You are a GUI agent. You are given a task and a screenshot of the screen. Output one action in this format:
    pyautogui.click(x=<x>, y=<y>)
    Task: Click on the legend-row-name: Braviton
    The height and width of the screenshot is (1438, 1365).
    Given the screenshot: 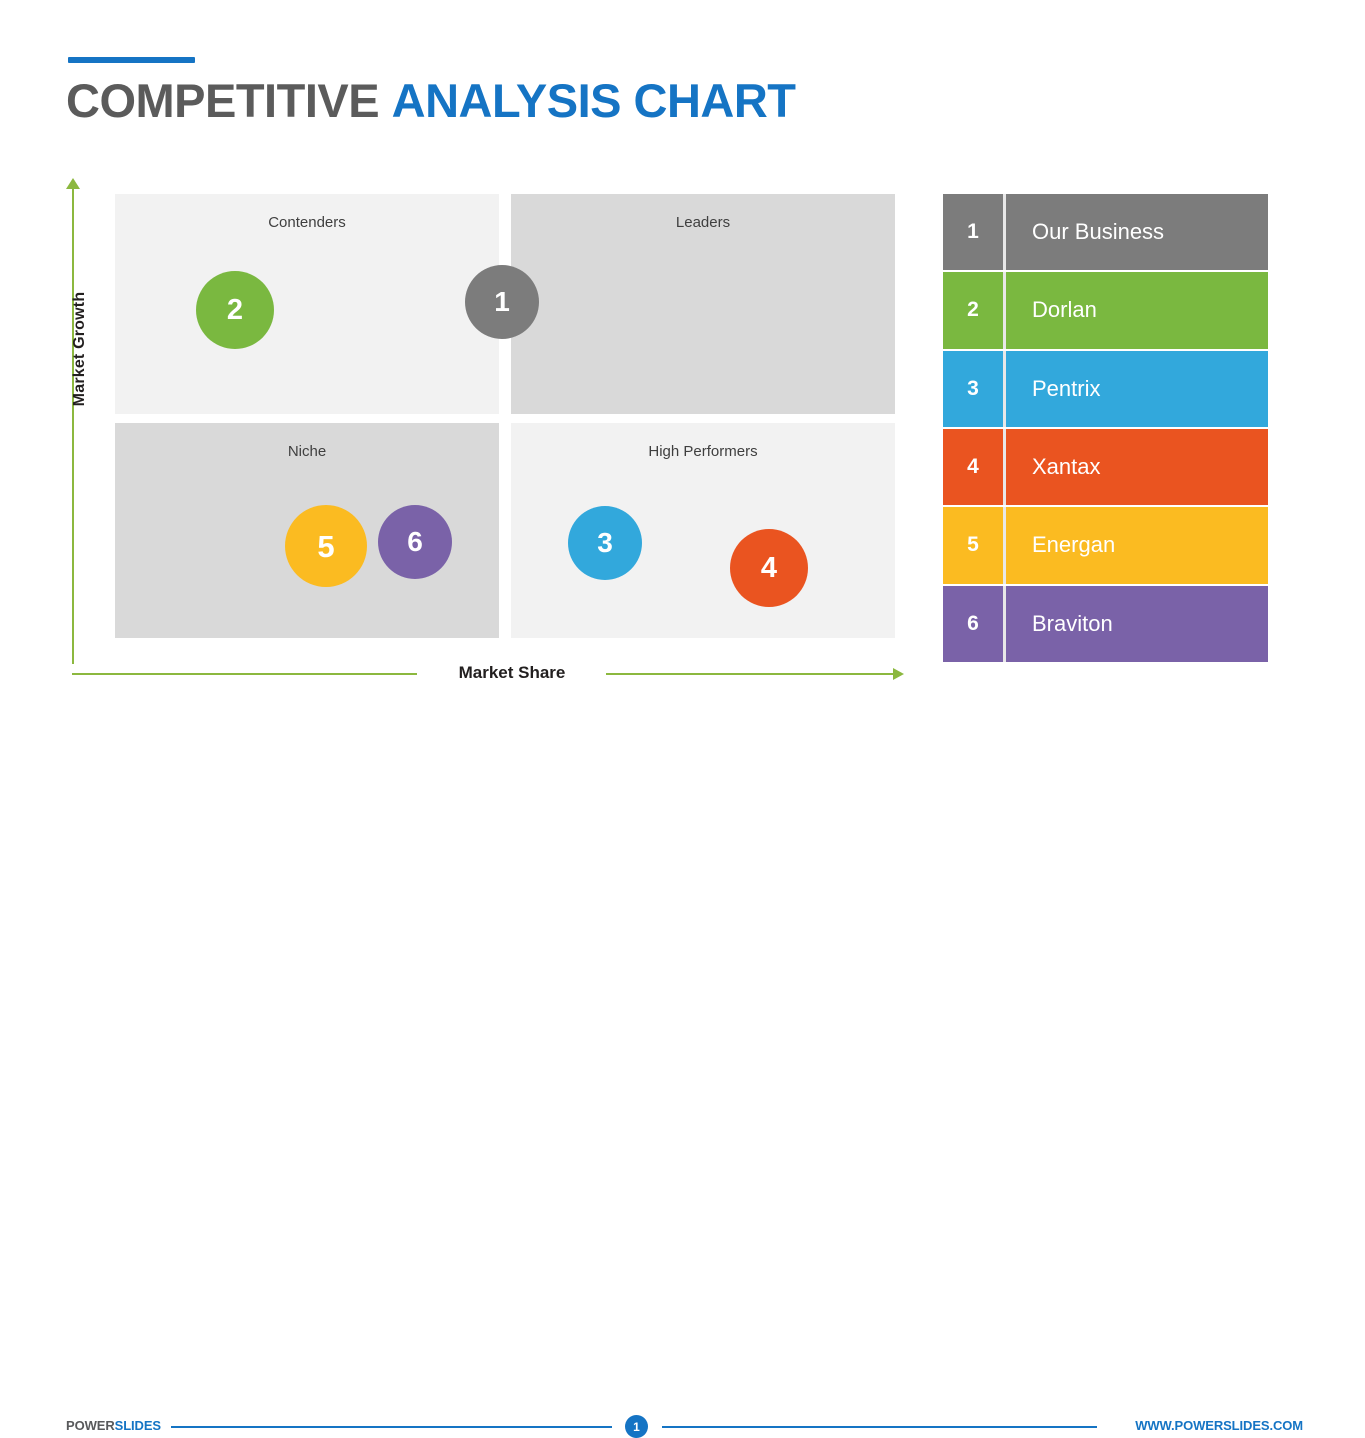 What is the action you would take?
    pyautogui.click(x=1072, y=623)
    